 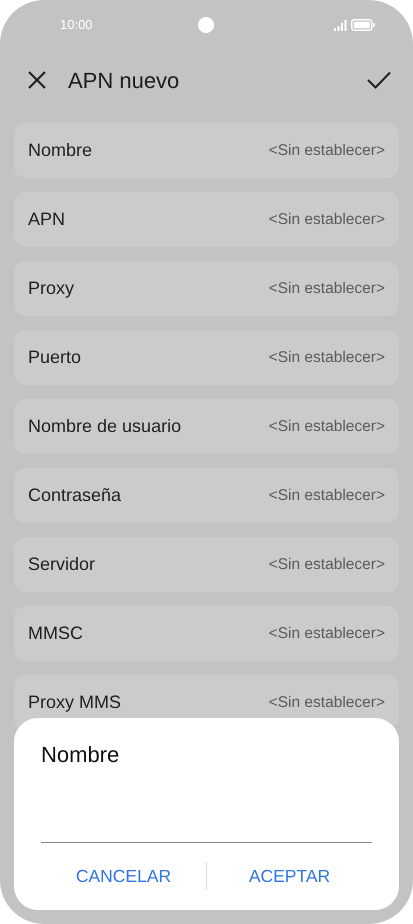 I want to click on status-time: 10:00, so click(x=76, y=25).